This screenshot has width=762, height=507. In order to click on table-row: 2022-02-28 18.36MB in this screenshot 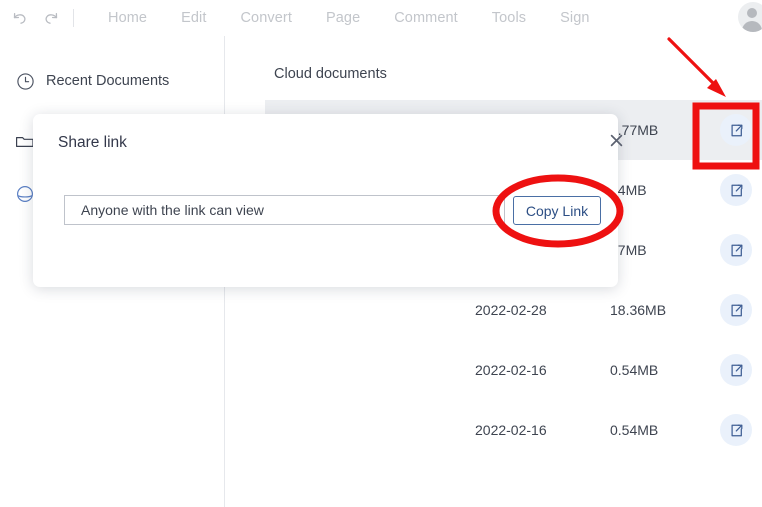, I will do `click(513, 310)`.